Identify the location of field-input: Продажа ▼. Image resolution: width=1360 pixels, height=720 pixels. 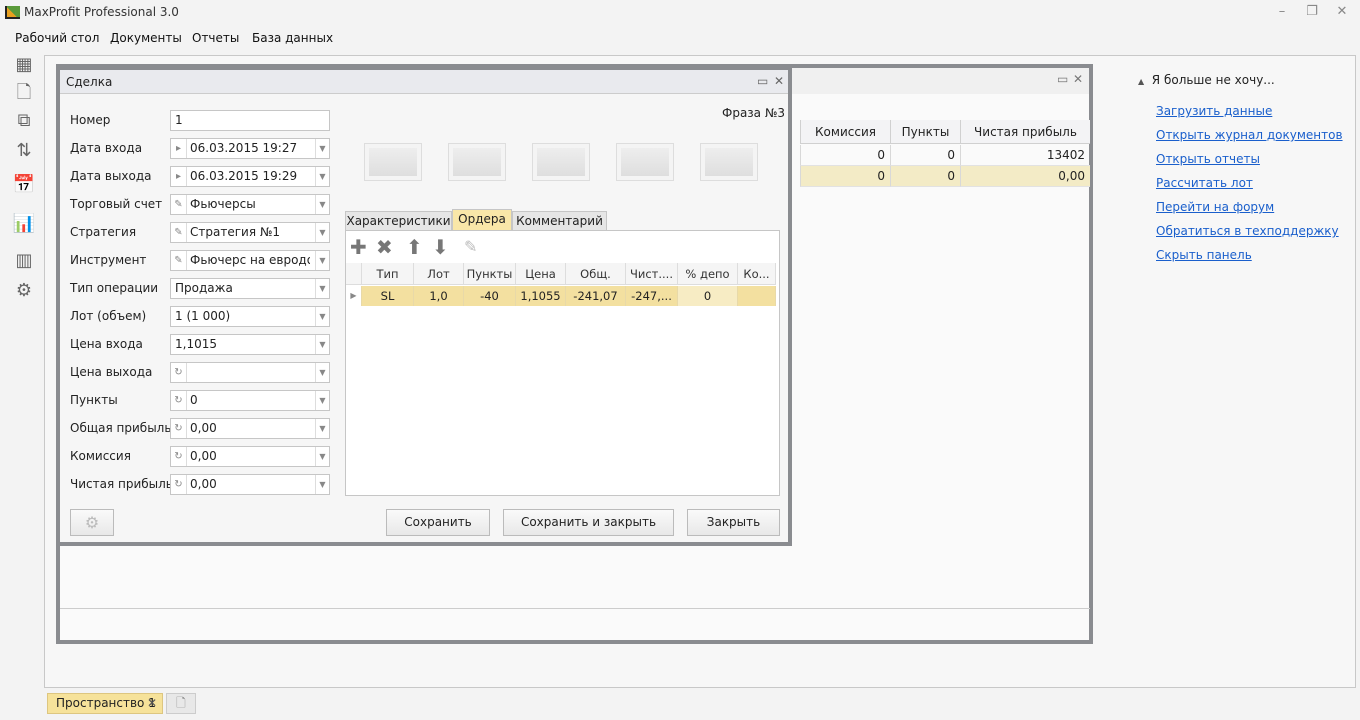
(250, 288).